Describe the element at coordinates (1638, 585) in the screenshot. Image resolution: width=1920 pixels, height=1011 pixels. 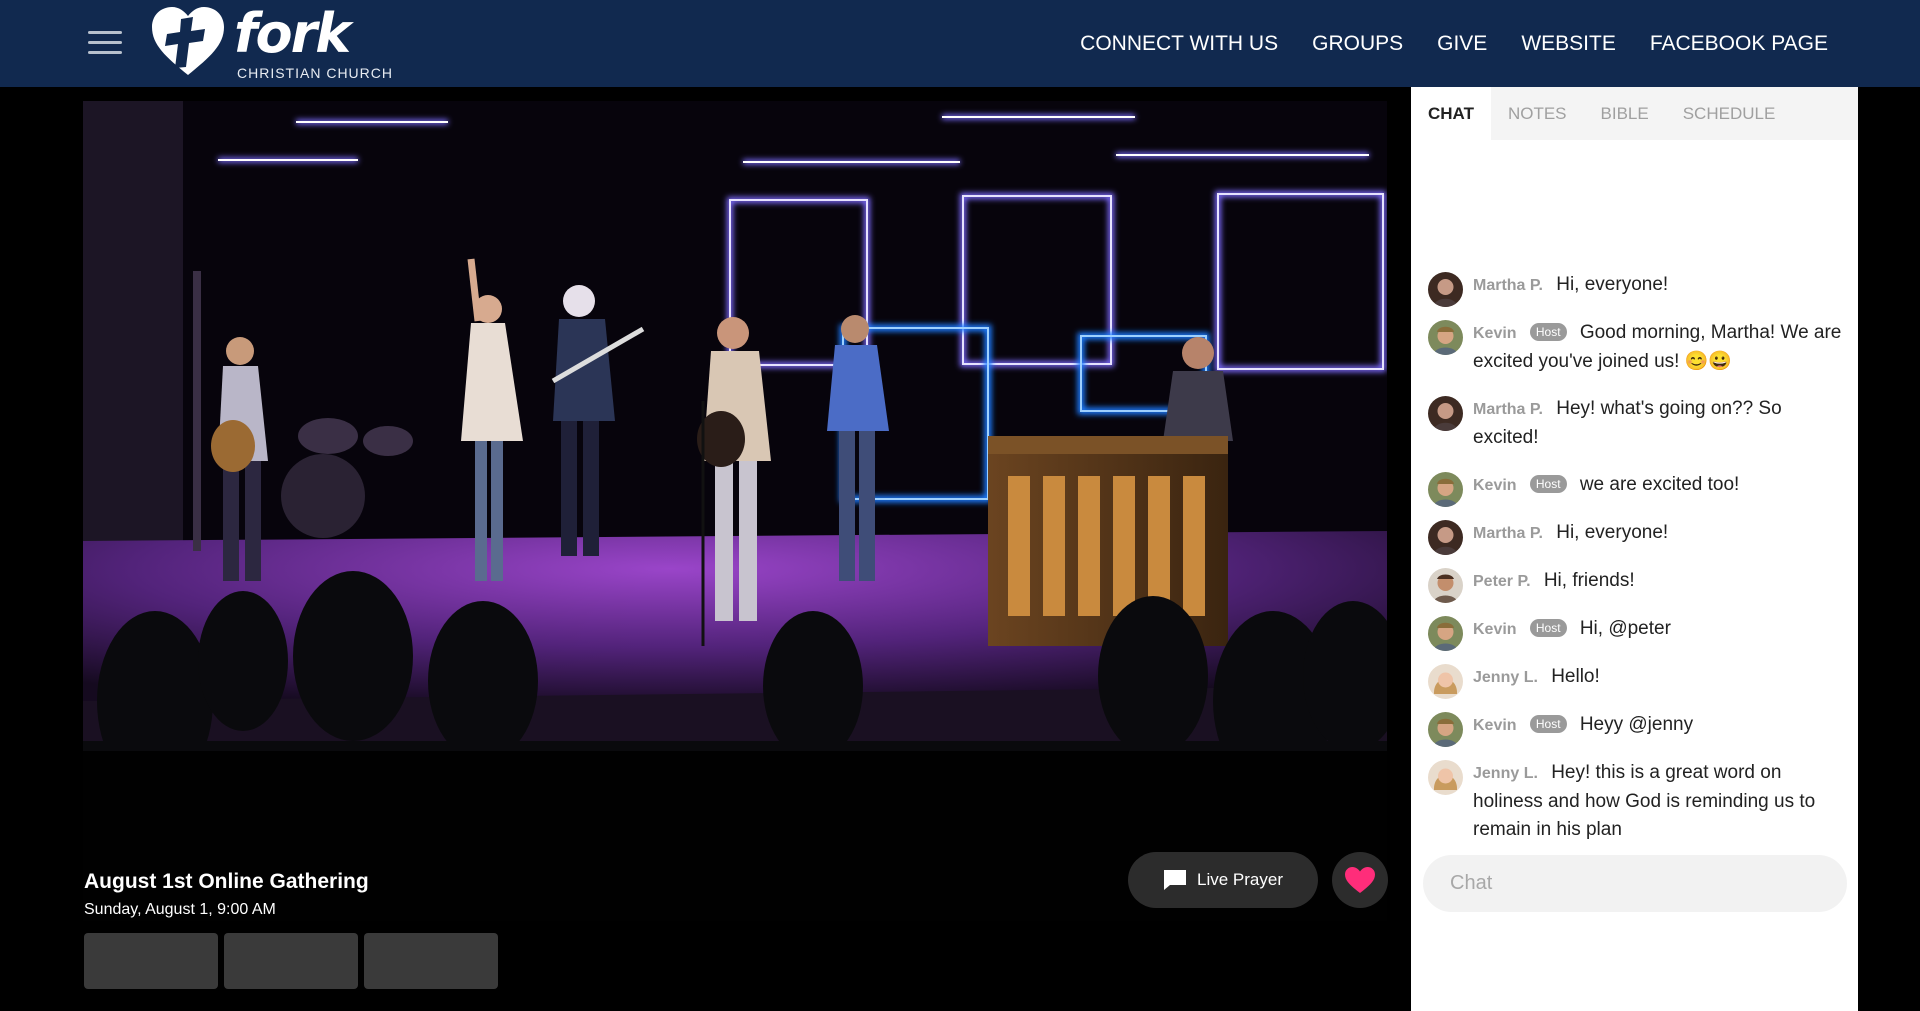
I see `chat-message: Peter P. Hi, friends!` at that location.